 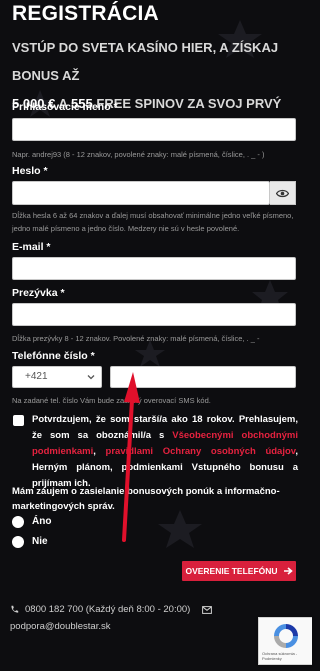 What do you see at coordinates (42, 521) in the screenshot?
I see `marketing-yes-label: Áno` at bounding box center [42, 521].